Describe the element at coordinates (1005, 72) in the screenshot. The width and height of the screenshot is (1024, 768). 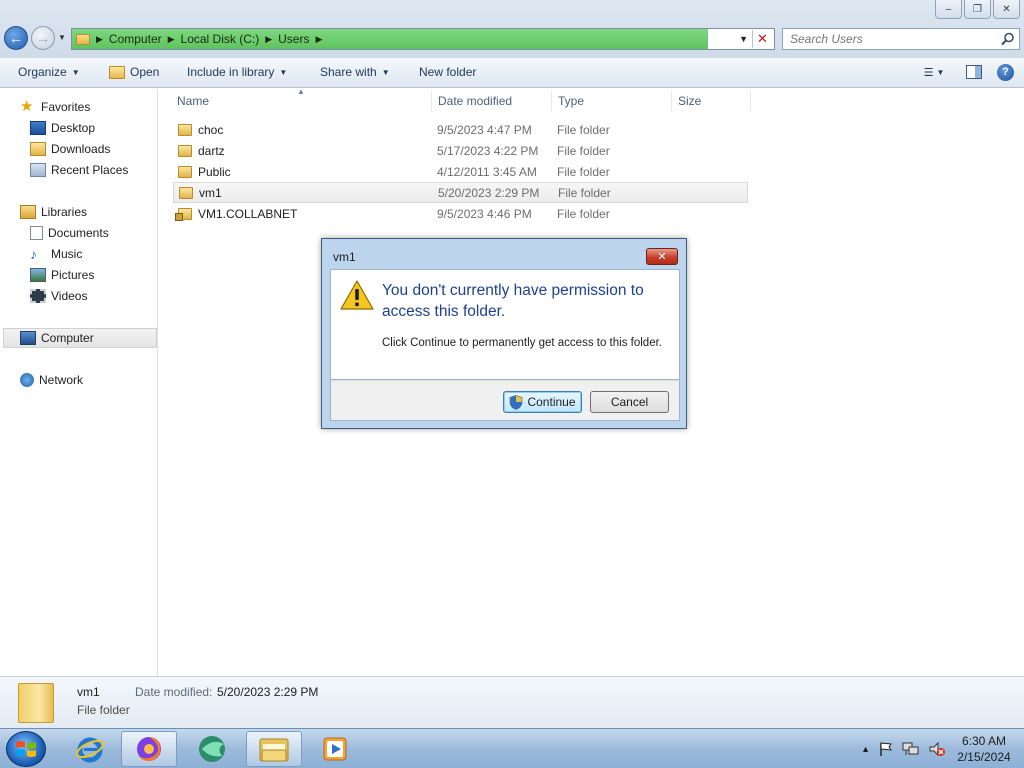
I see `help-icon: ?` at that location.